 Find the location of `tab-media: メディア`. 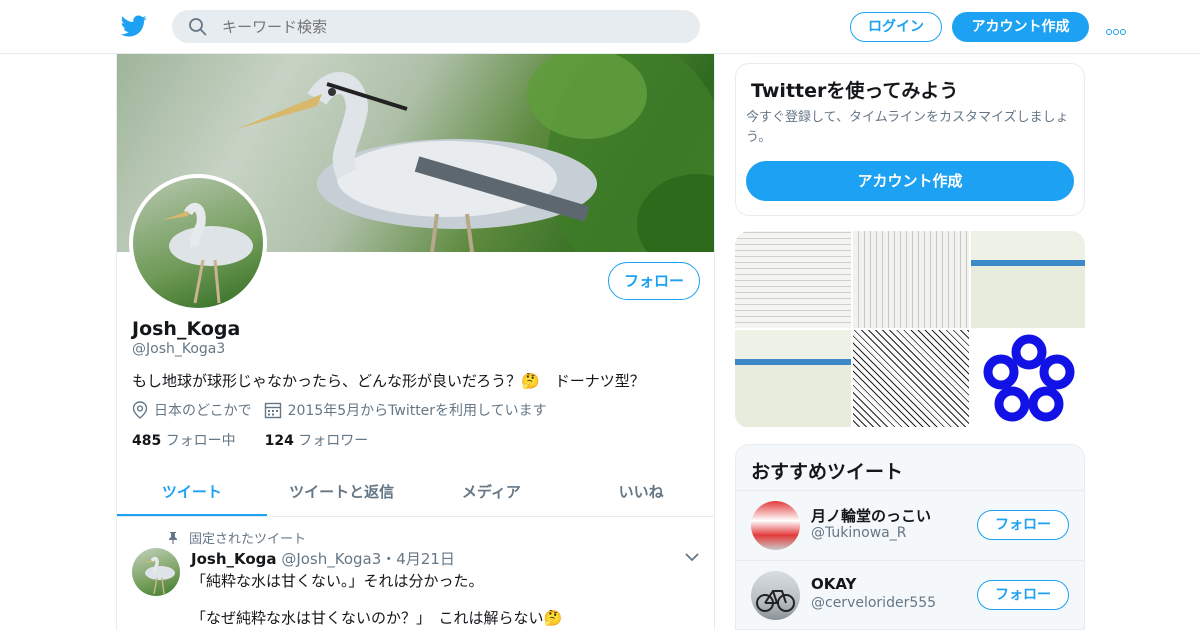

tab-media: メディア is located at coordinates (492, 492).